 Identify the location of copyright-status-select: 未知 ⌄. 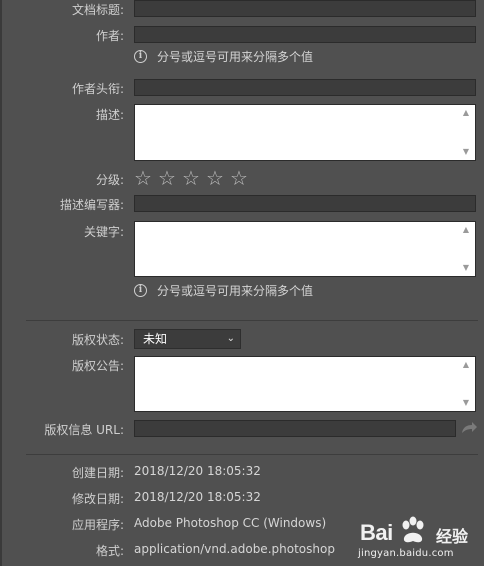
(187, 339).